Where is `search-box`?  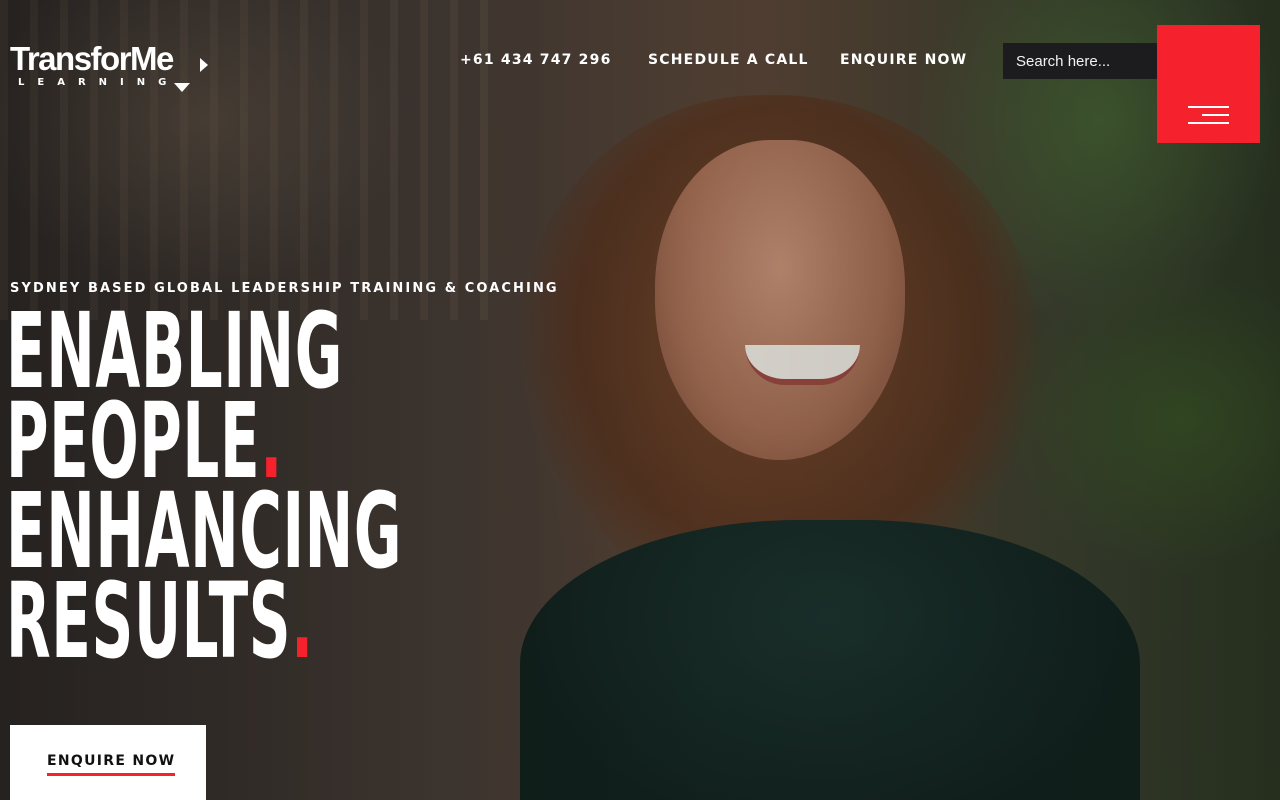 search-box is located at coordinates (1080, 61).